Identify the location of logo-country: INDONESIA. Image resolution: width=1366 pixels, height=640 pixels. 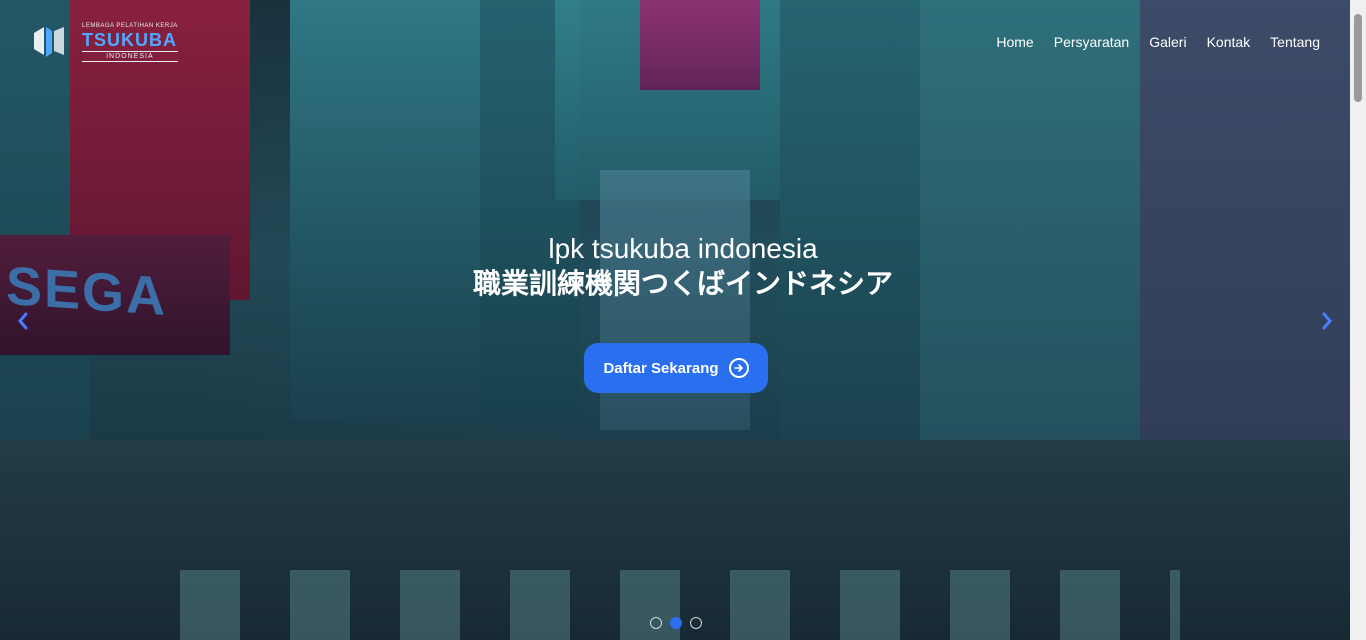
(130, 56).